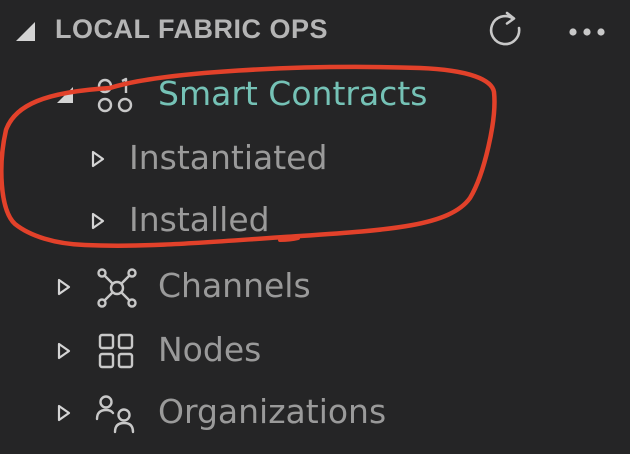  I want to click on tree-item-label: Channels, so click(234, 285).